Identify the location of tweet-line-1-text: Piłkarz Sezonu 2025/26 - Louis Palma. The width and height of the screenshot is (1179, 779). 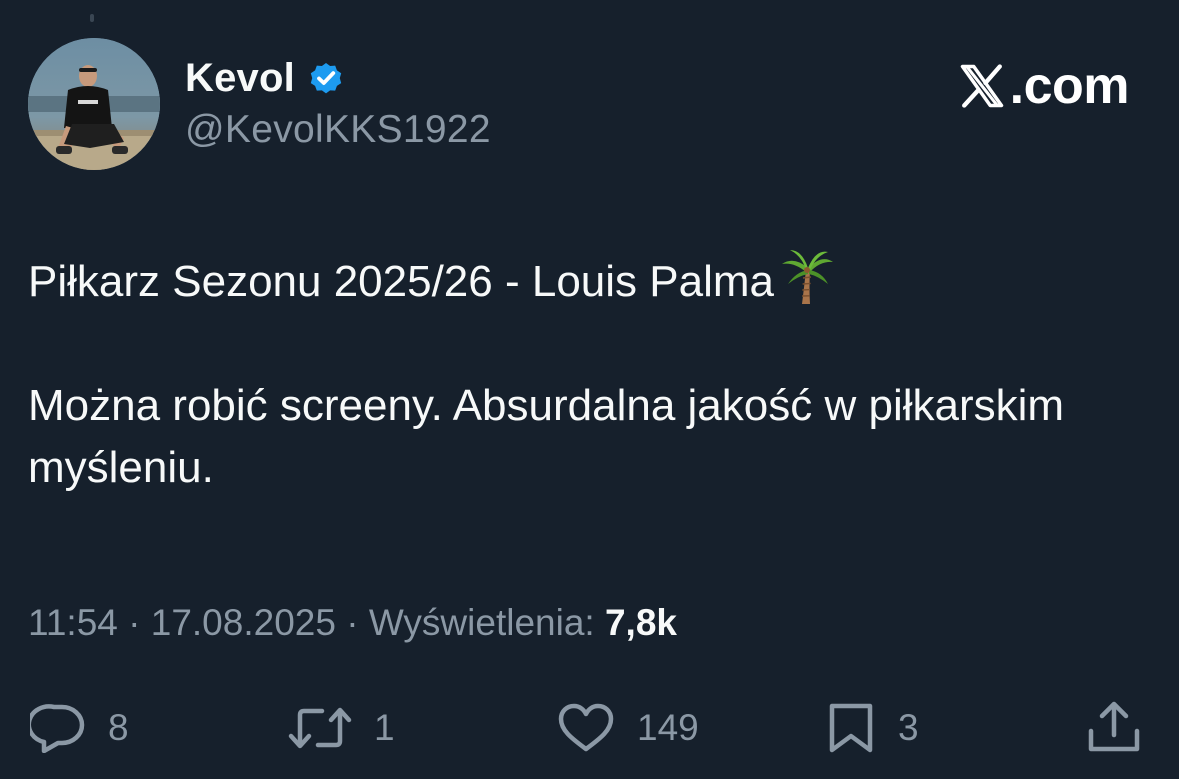
(401, 281).